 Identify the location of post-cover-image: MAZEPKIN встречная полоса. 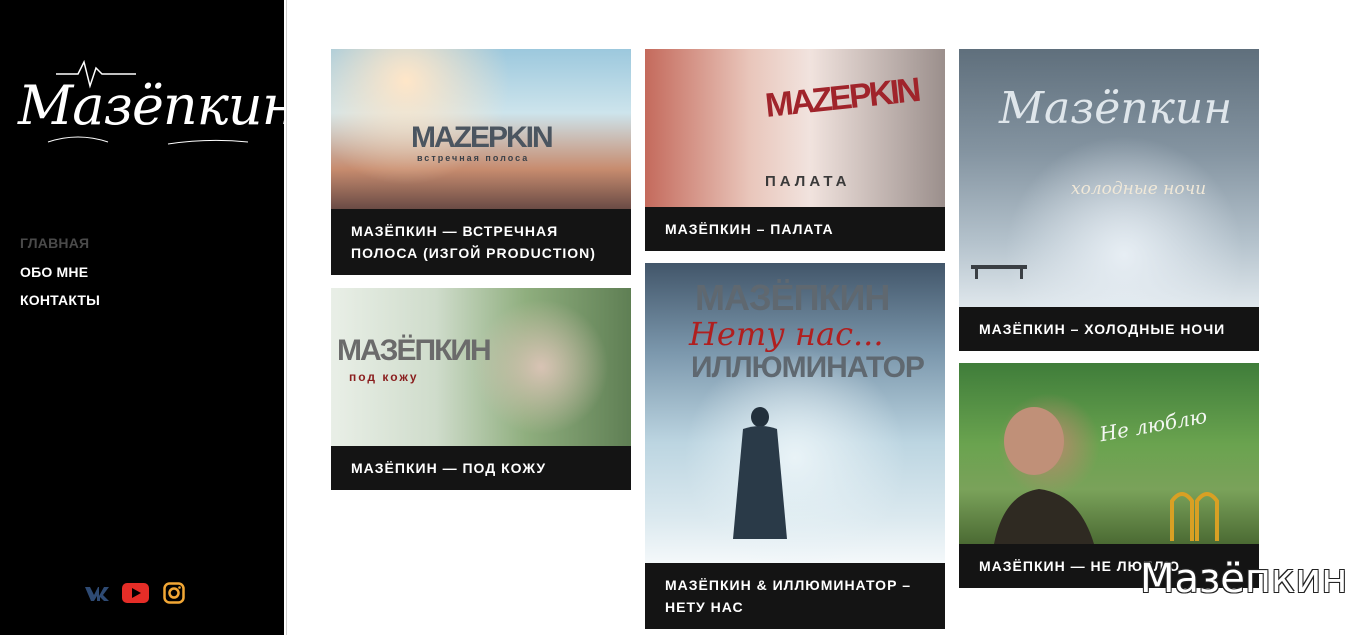
(481, 129).